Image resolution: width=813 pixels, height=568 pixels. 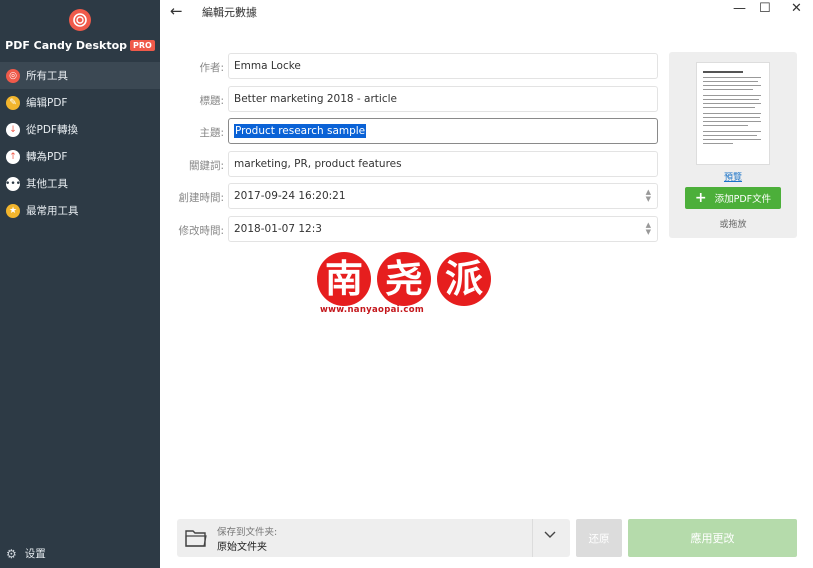 What do you see at coordinates (373, 538) in the screenshot?
I see `save-location-selector: 保存到文件夹: 原始文件夹` at bounding box center [373, 538].